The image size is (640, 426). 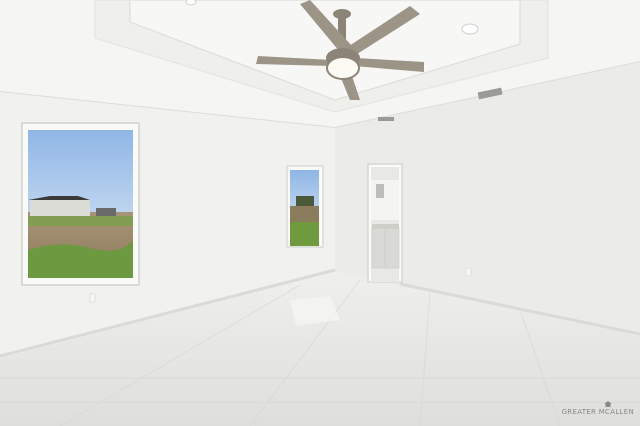 I want to click on left-window, so click(x=80, y=204).